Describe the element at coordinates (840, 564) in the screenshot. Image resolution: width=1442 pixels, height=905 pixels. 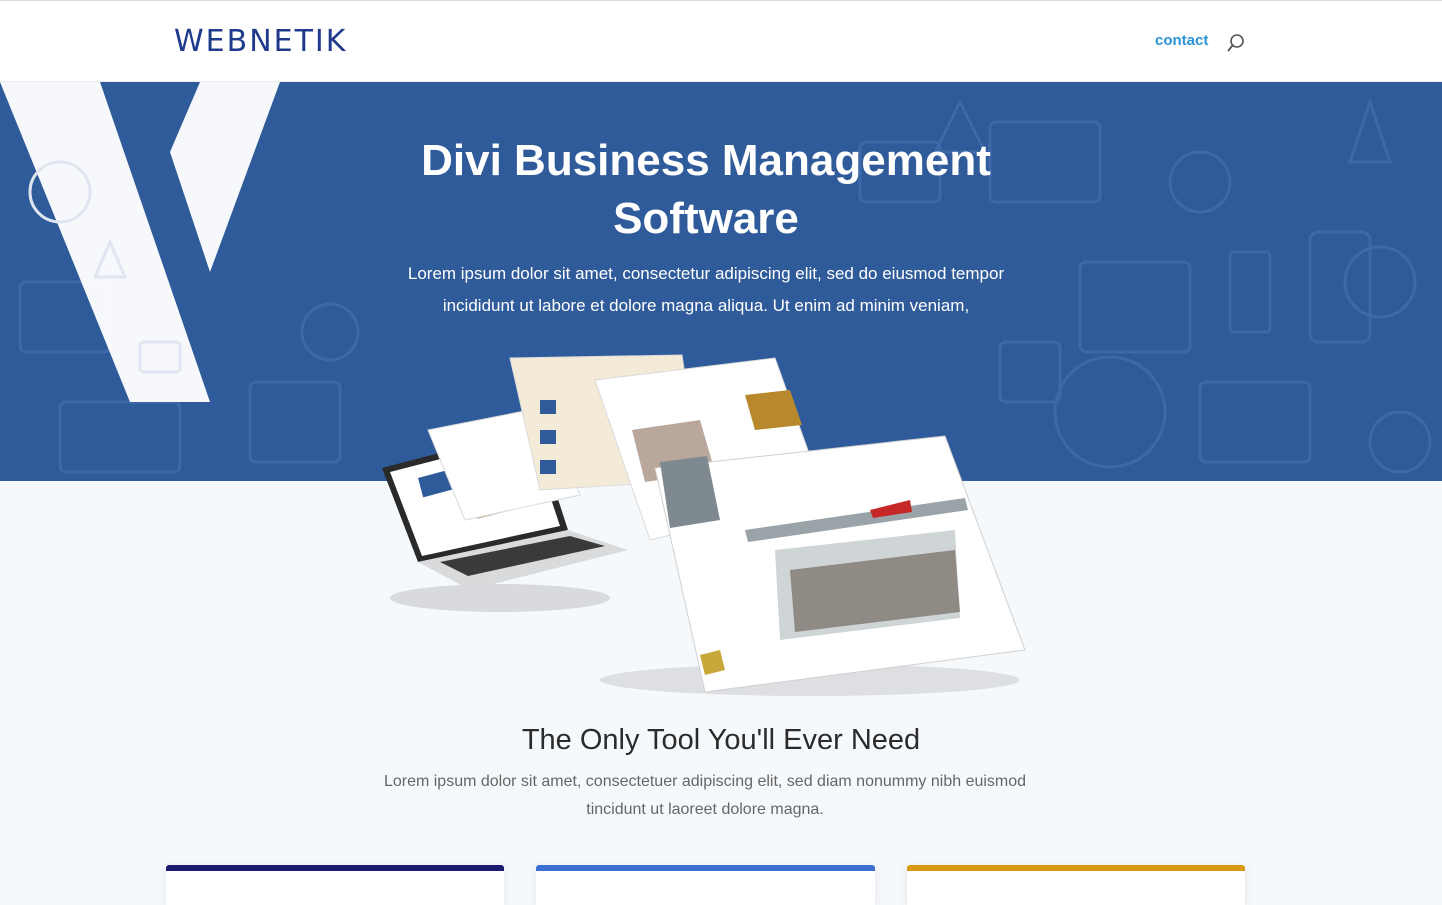
I see `shop-page-mockup` at that location.